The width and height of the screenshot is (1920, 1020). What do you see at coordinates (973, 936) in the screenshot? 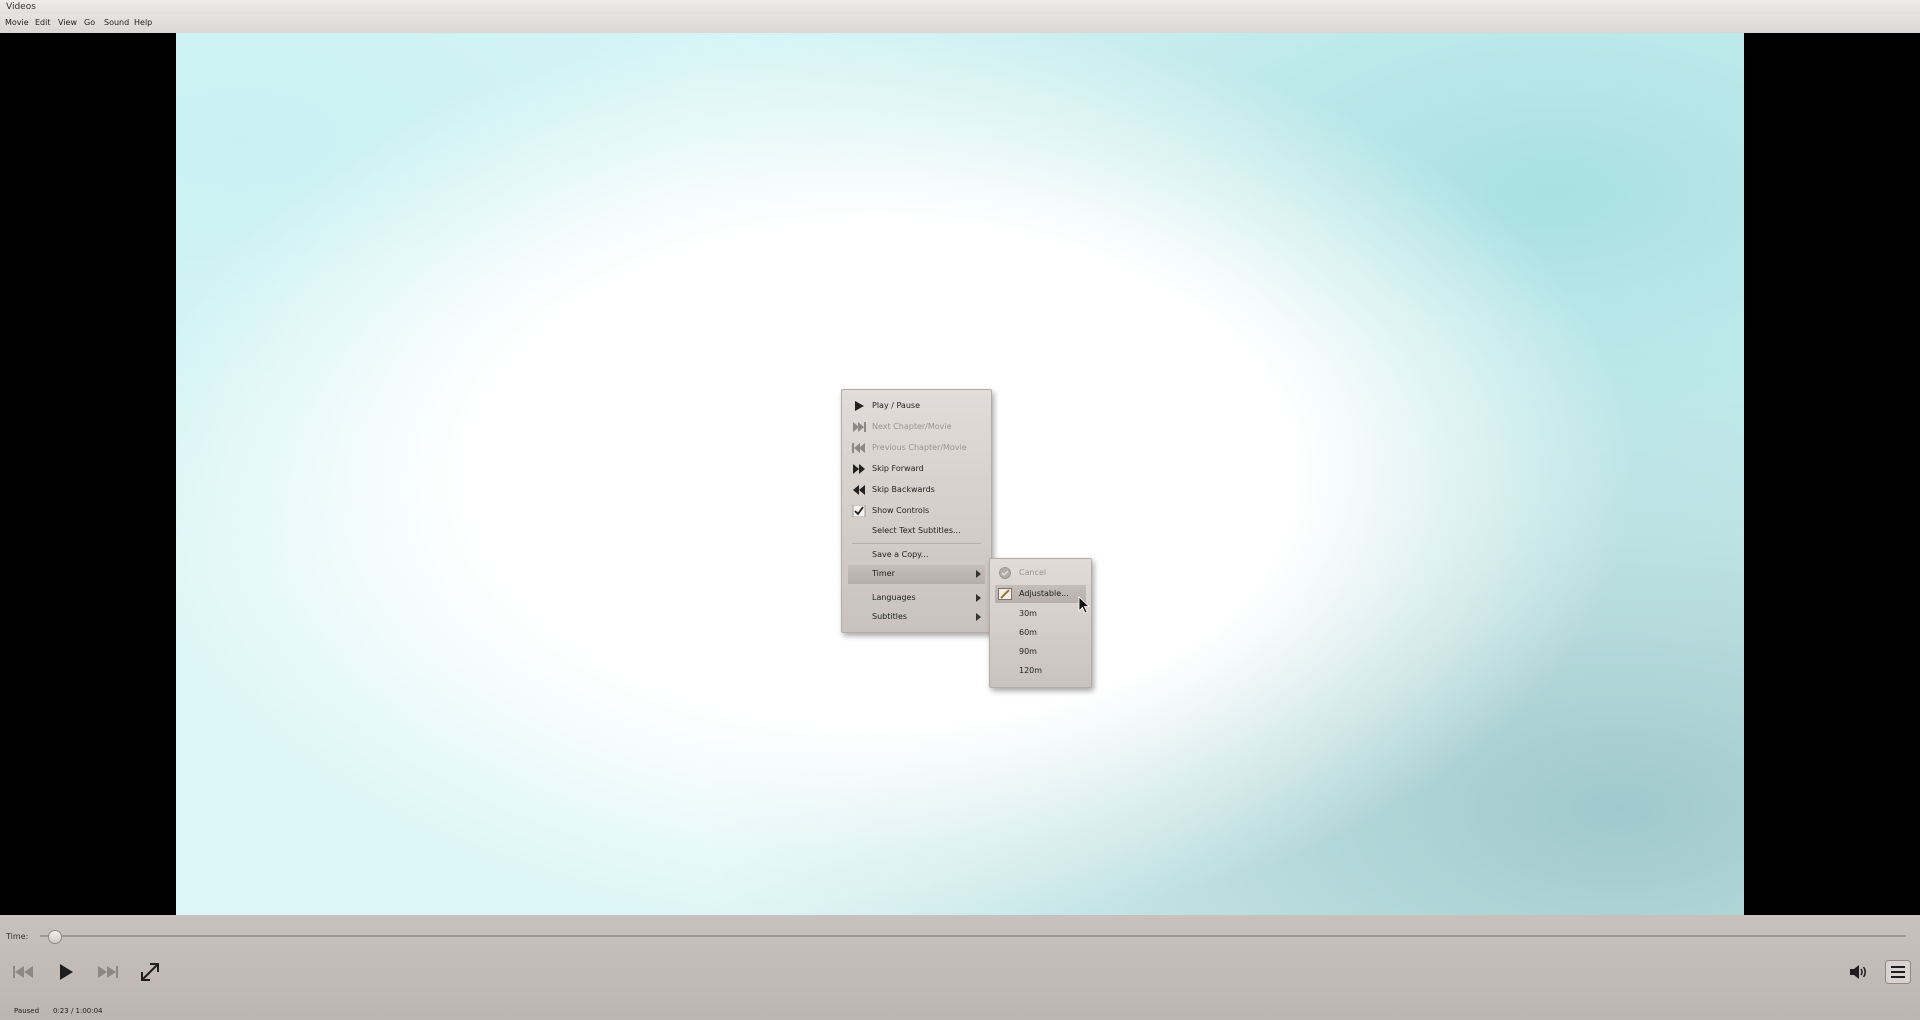
I see `seek-bar` at bounding box center [973, 936].